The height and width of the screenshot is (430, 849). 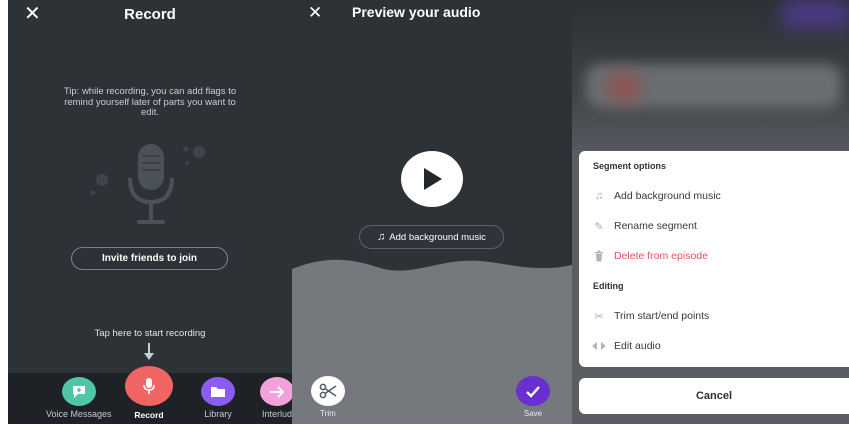 I want to click on blurred-accent, so click(x=815, y=14).